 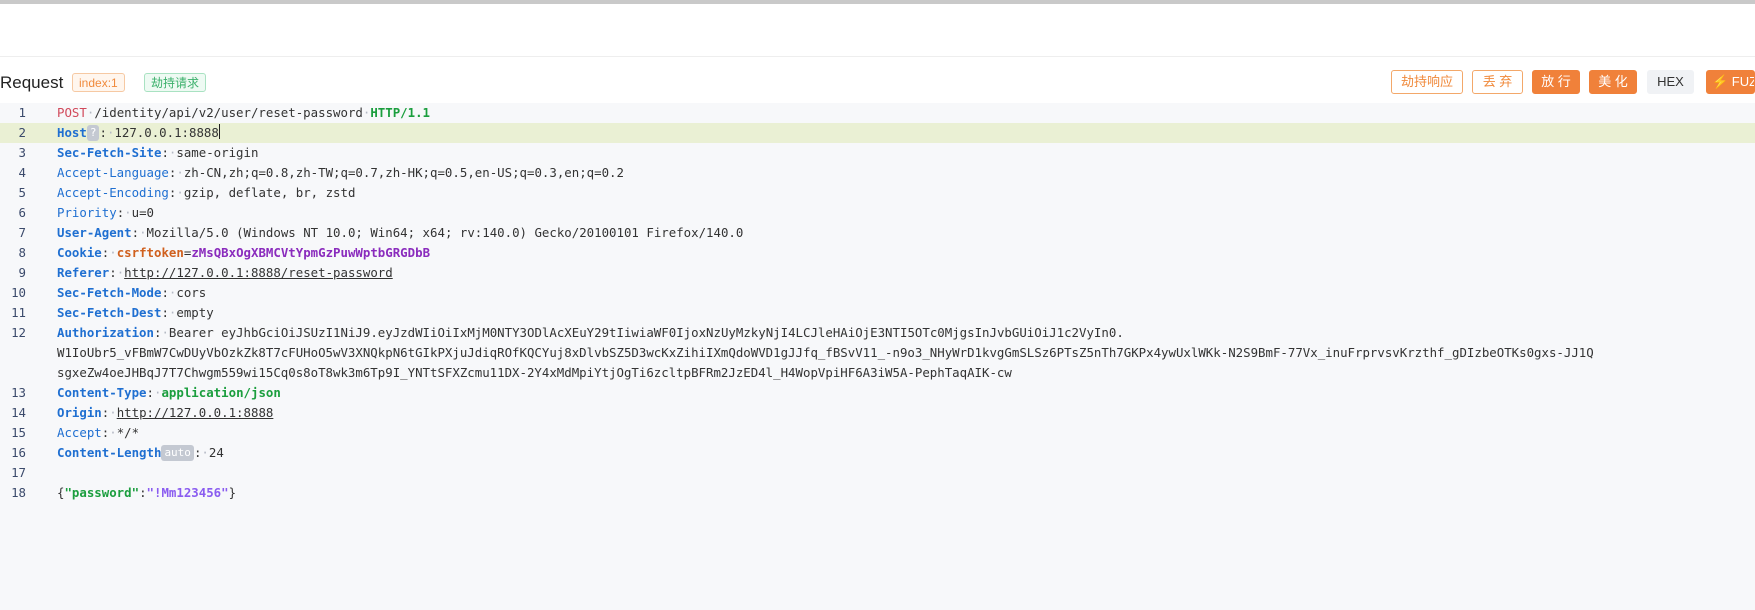 I want to click on referer-link: http://127.0.0.1:8888/reset-password, so click(x=258, y=272).